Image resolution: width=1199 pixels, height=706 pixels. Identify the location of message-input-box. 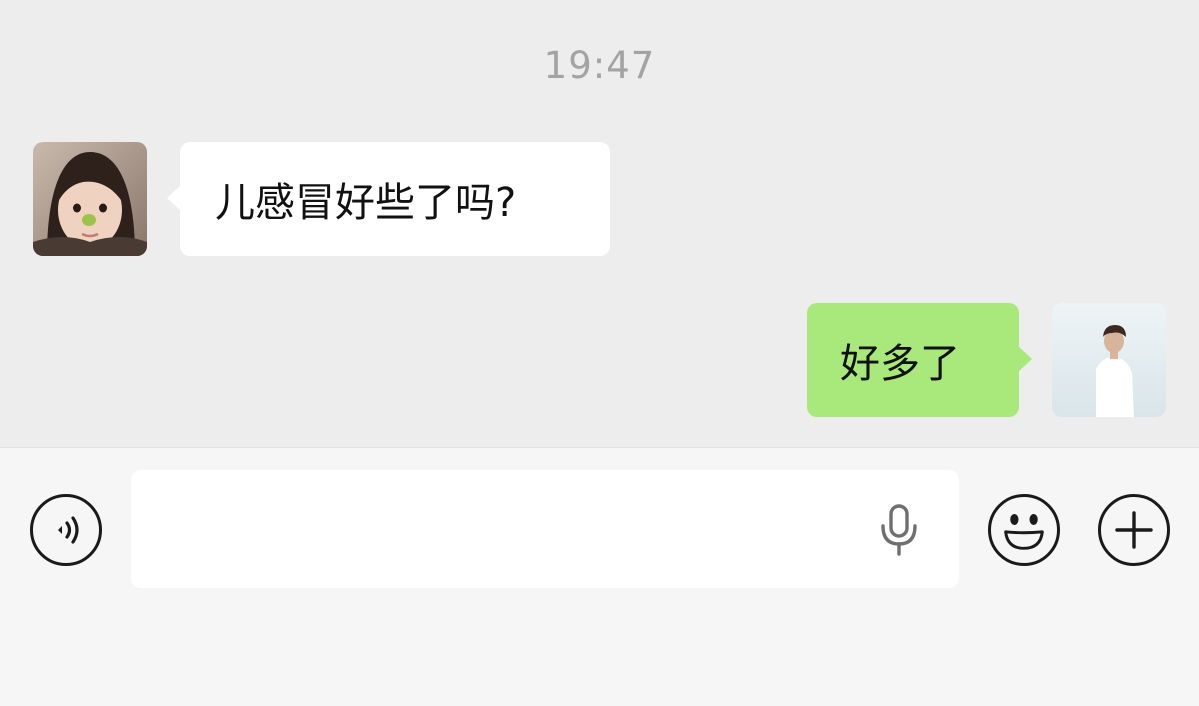
(545, 530).